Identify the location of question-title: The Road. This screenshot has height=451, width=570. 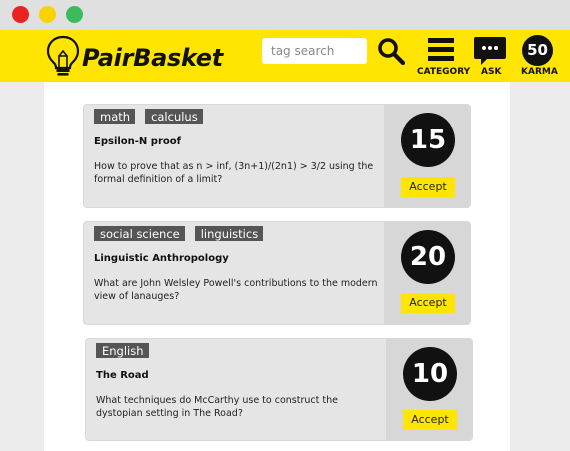
(122, 375).